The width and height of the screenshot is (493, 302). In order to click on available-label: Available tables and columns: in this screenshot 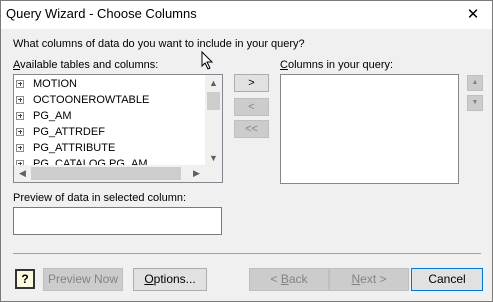, I will do `click(86, 65)`.